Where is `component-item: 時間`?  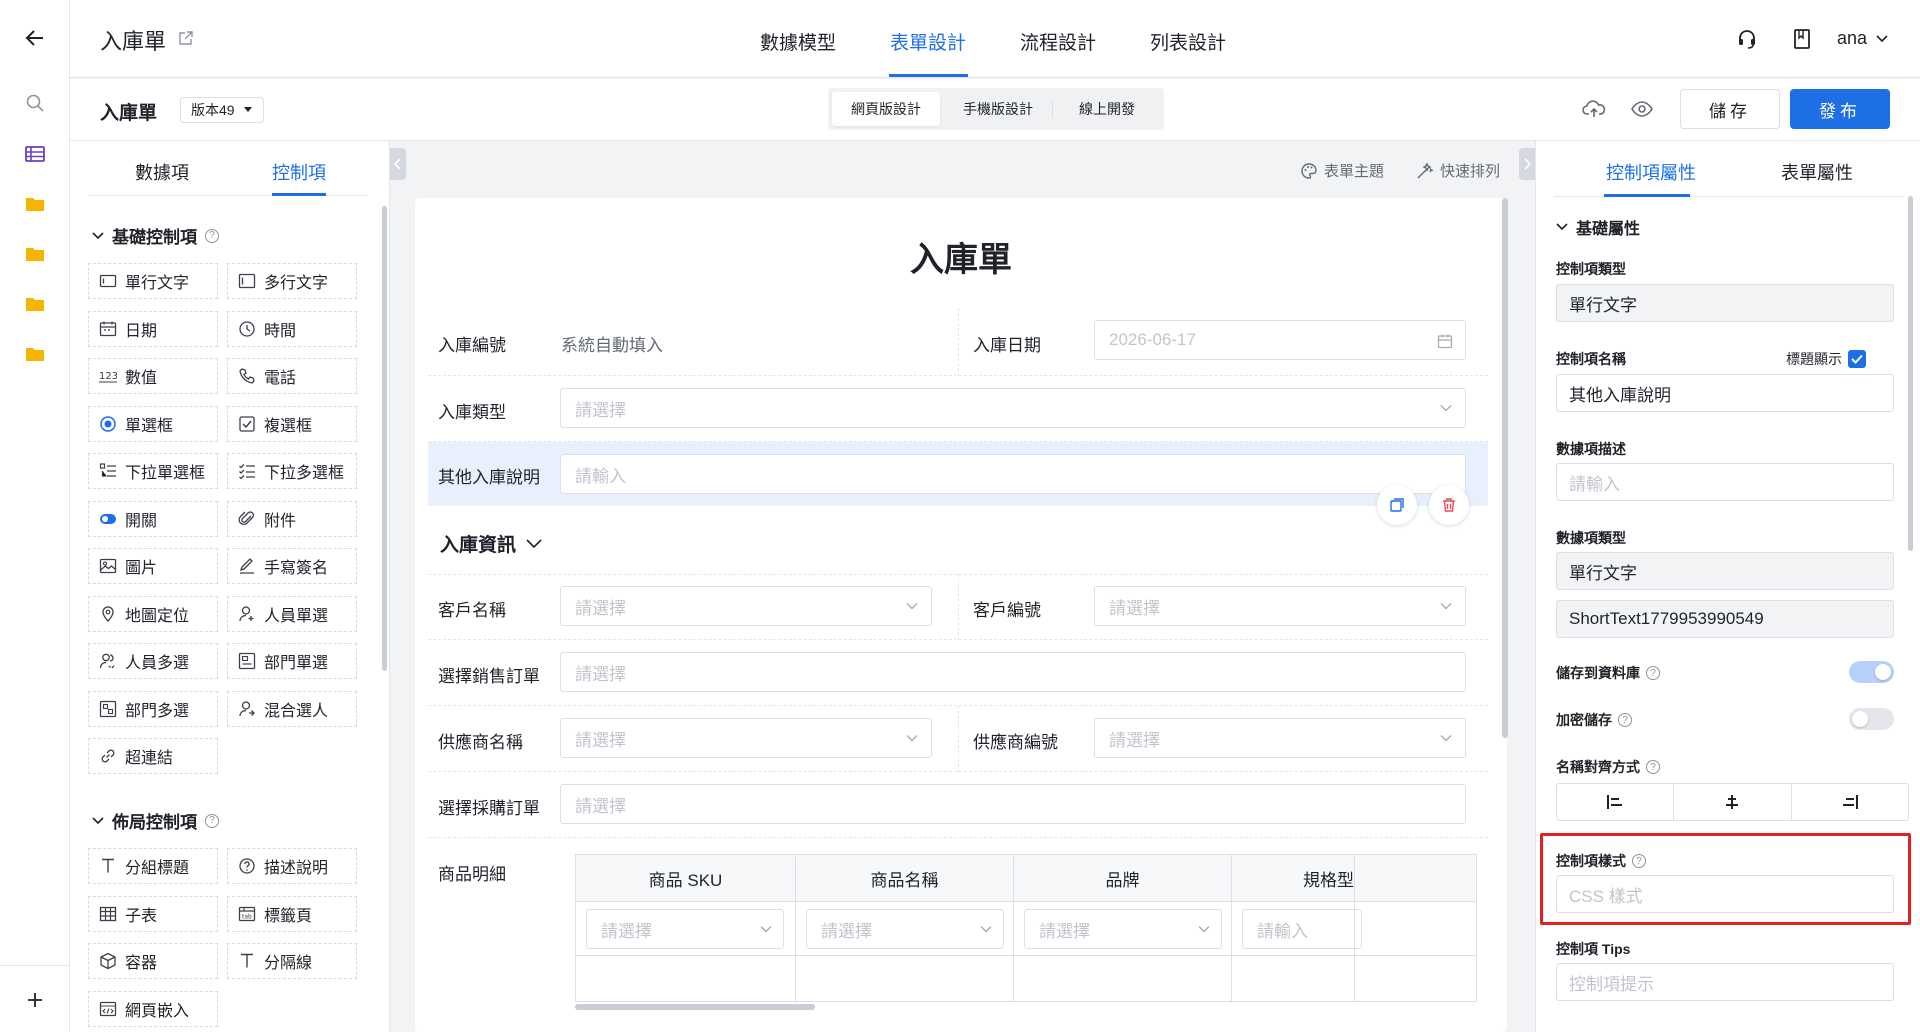 component-item: 時間 is located at coordinates (292, 328).